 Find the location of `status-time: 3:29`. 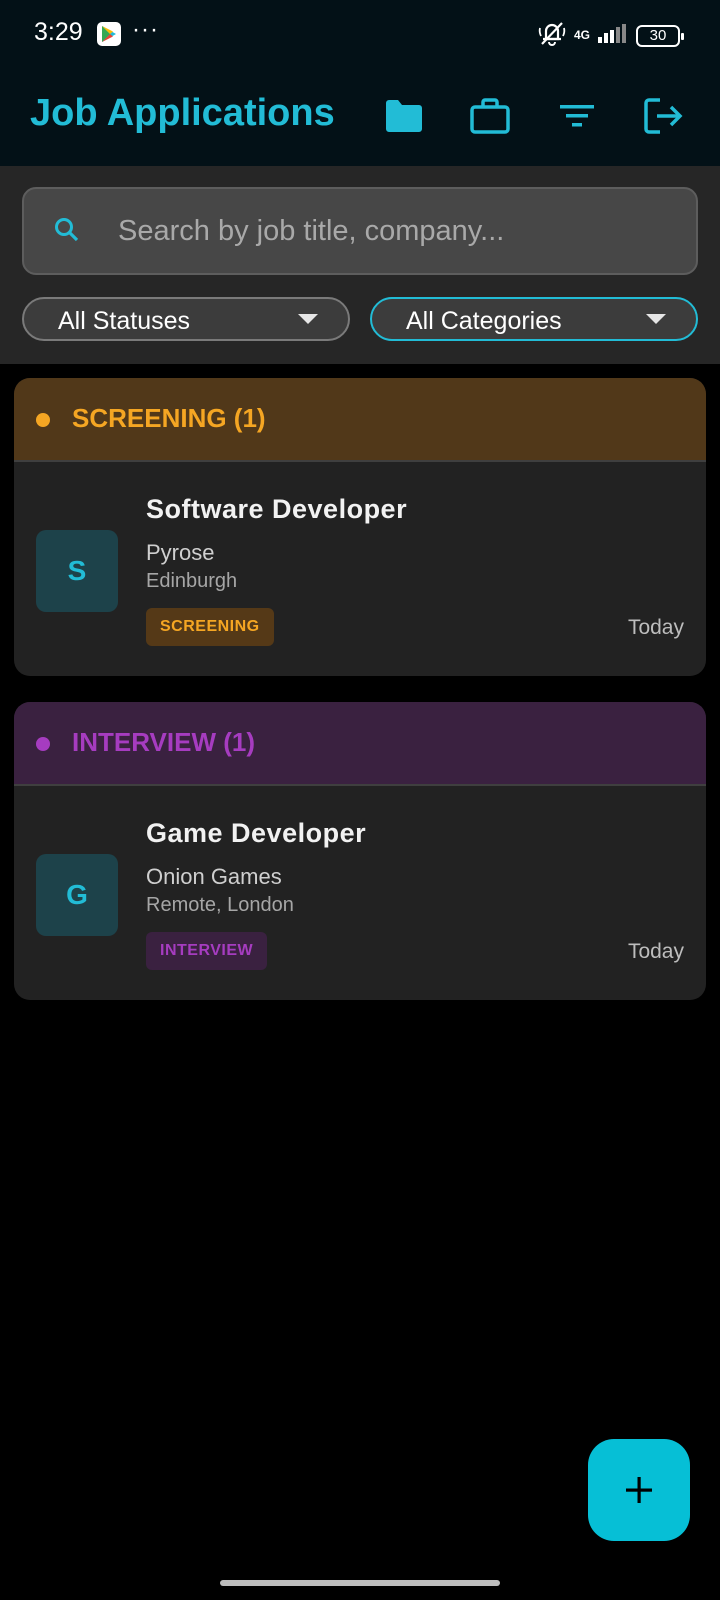

status-time: 3:29 is located at coordinates (58, 32).